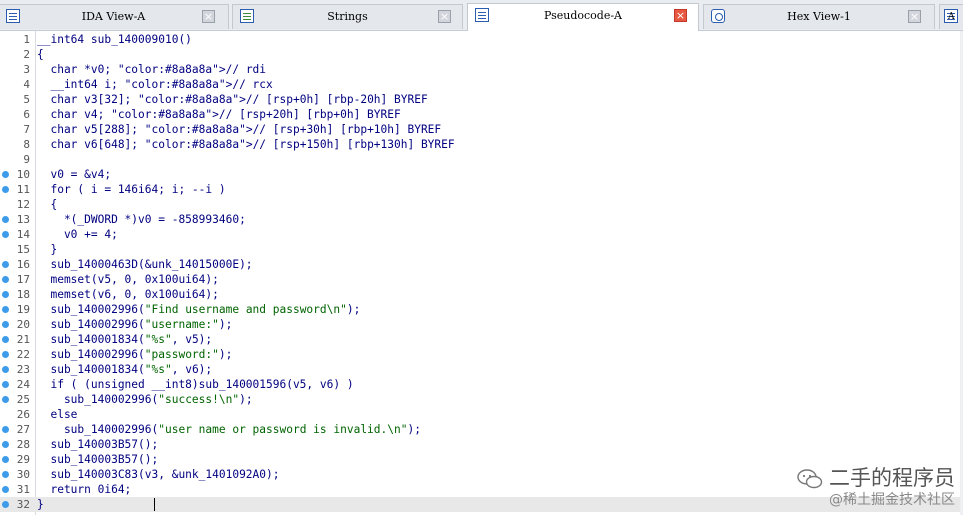 The width and height of the screenshot is (963, 515). Describe the element at coordinates (481, 69) in the screenshot. I see `code-line: 3 char *v0; "color:#8a8a8a">// rdi` at that location.